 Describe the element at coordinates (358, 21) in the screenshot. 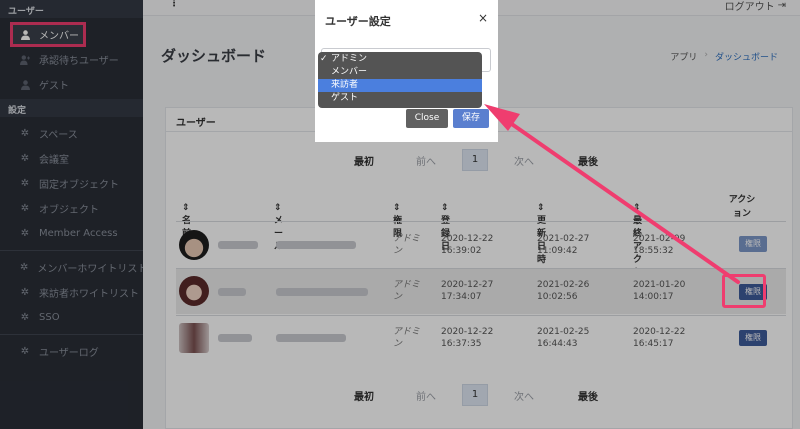

I see `modal-title: ユーザー設定` at that location.